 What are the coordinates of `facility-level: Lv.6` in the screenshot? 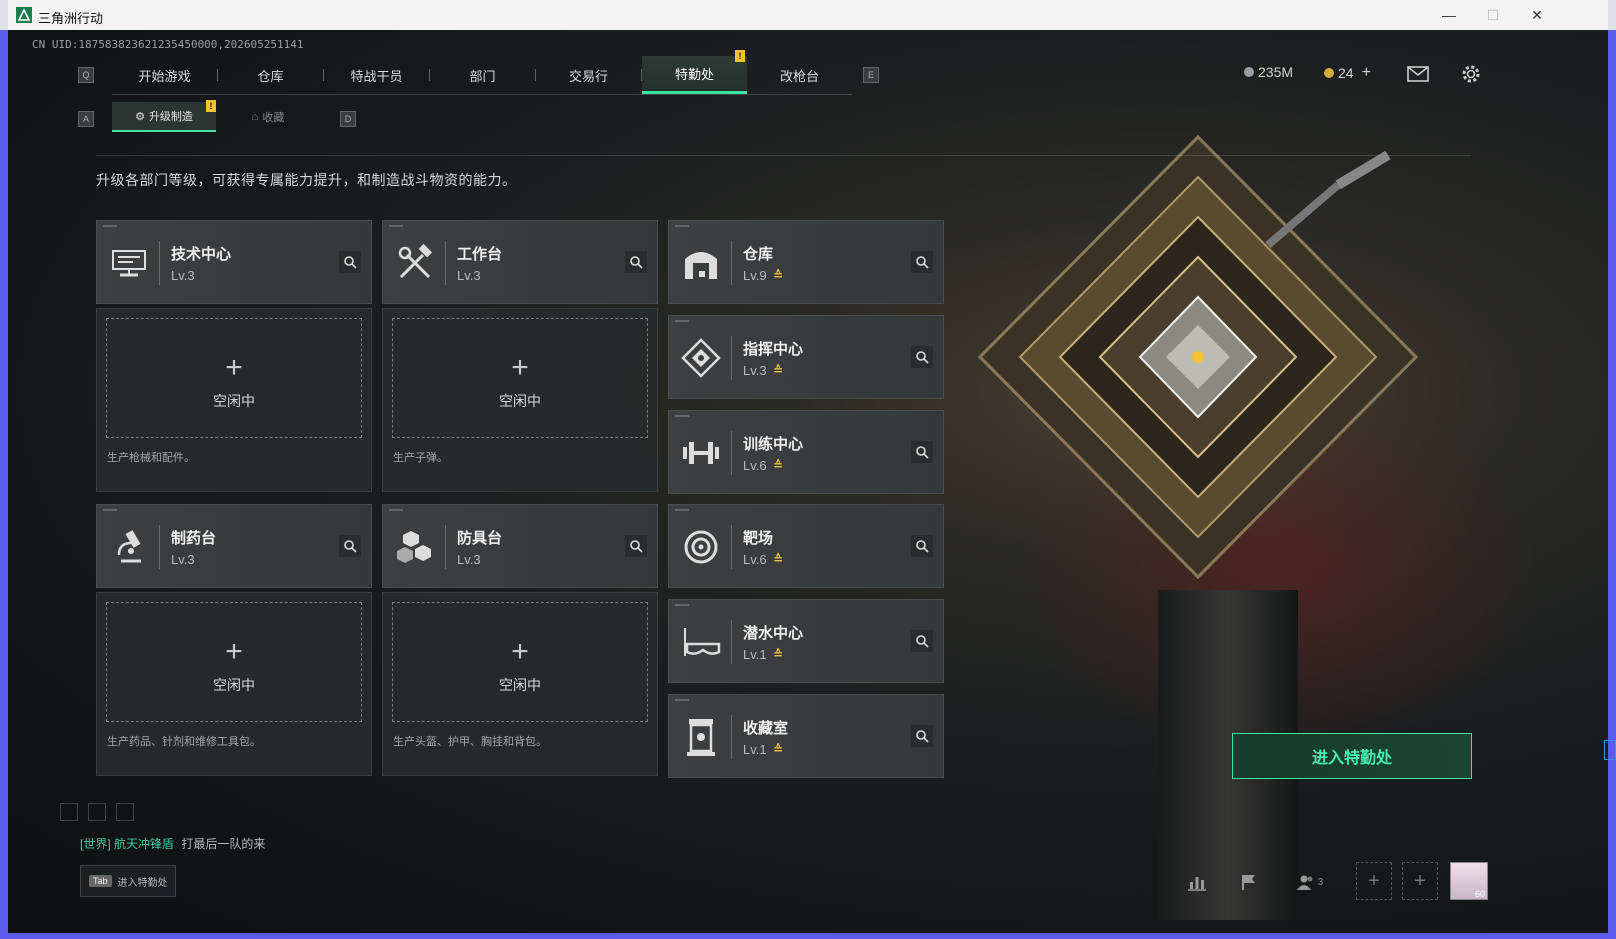 It's located at (755, 465).